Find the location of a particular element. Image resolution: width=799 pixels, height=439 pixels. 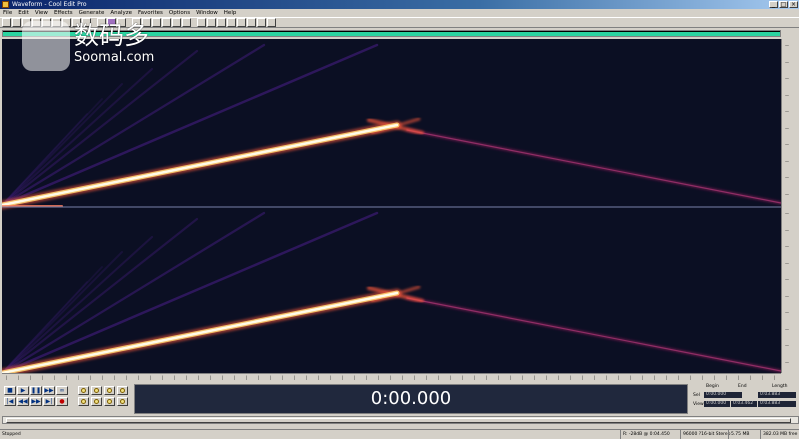

transport-controls: ■ ▶ ❚❚ ▶▶ ∞ |◀ ◀◀ ▶▶ ▶| ● is located at coordinates (67, 399).